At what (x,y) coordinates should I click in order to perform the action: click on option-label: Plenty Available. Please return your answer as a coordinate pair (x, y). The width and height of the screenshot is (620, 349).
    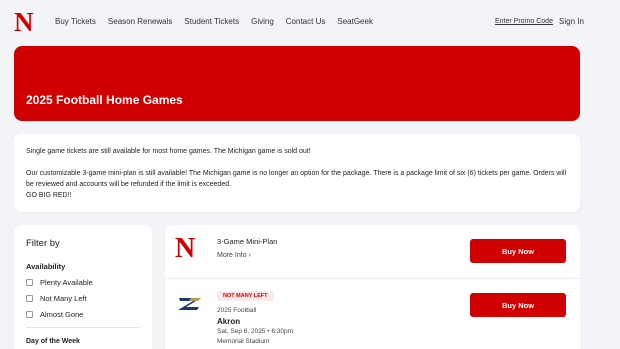
    Looking at the image, I should click on (66, 282).